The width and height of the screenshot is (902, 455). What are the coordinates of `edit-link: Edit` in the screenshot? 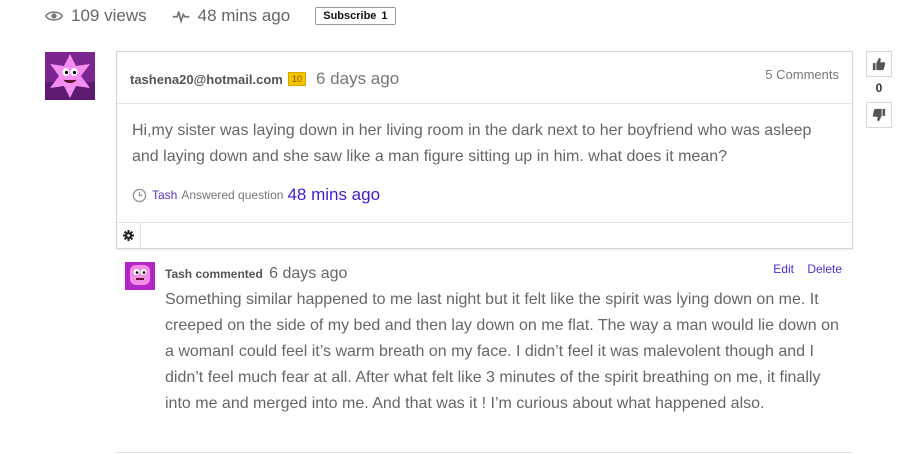 It's located at (783, 269).